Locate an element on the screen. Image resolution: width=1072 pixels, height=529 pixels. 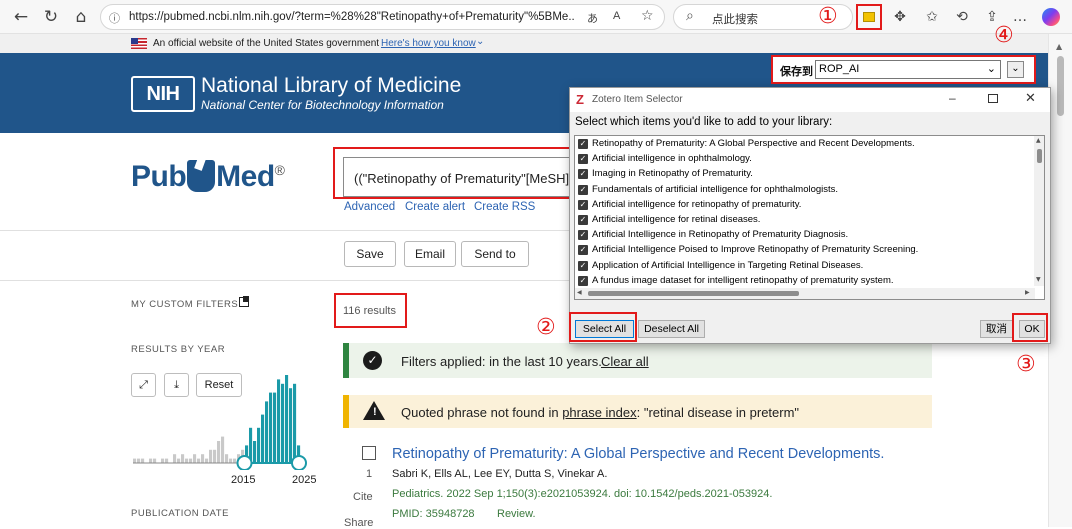
minimize-icon: – is located at coordinates (952, 98).